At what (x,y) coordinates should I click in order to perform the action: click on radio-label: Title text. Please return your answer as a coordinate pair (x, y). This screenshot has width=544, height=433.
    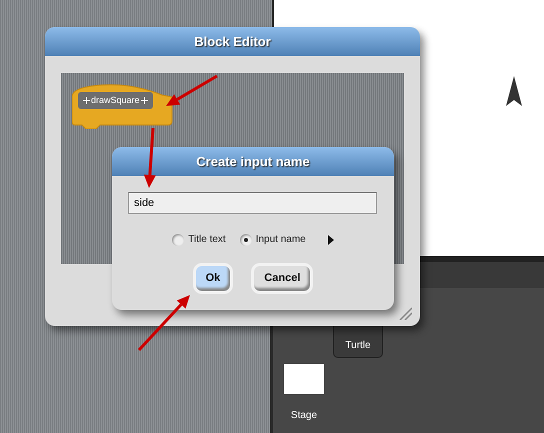
    Looking at the image, I should click on (207, 240).